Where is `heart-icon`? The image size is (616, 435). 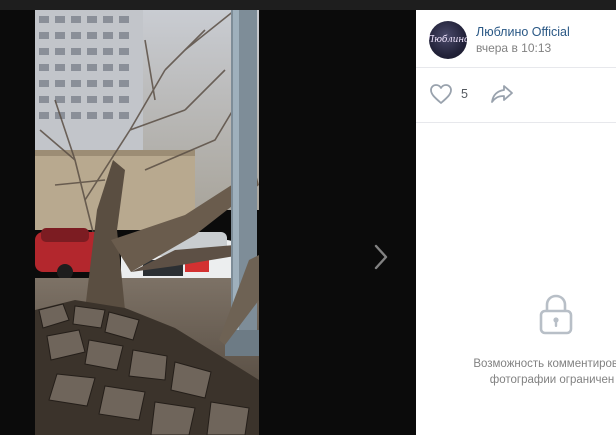 heart-icon is located at coordinates (441, 94).